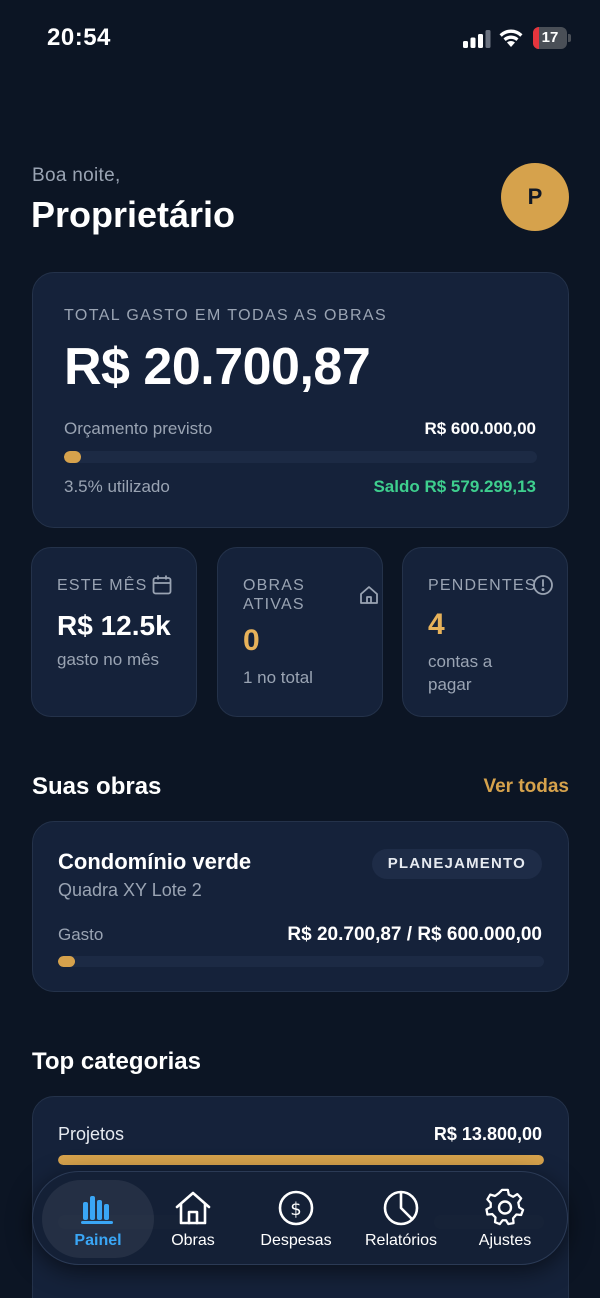 This screenshot has height=1298, width=600. I want to click on budget-progress-fill, so click(72, 457).